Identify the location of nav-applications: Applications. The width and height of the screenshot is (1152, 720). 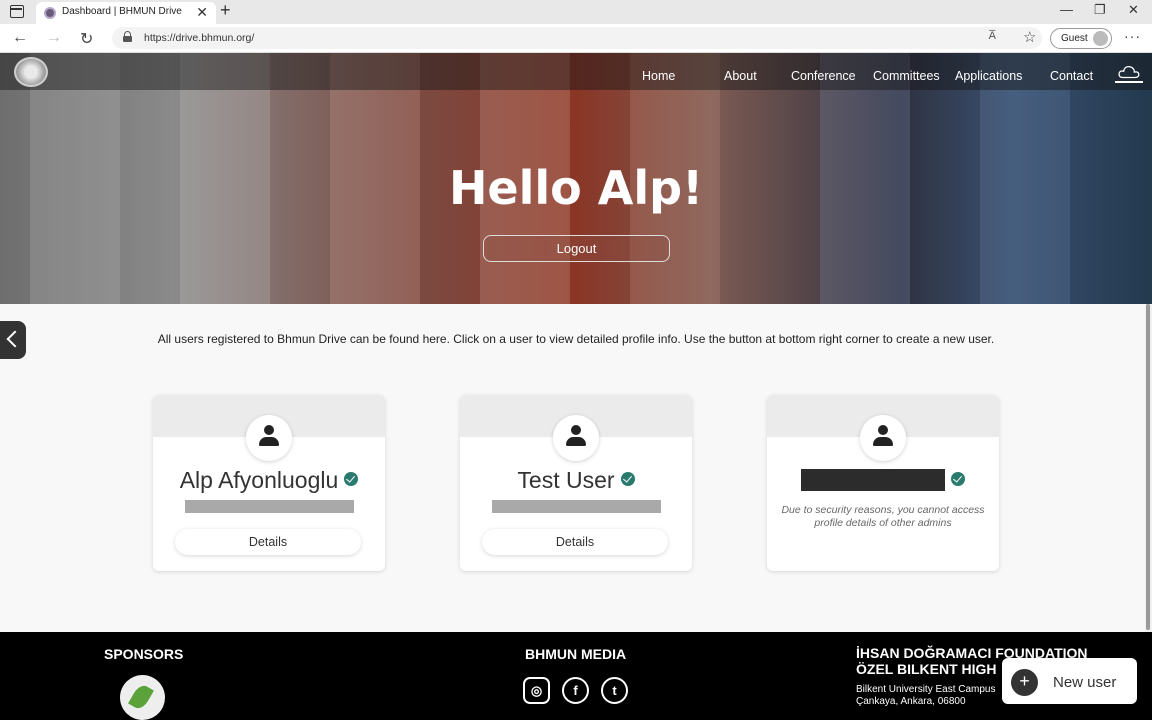
(988, 76).